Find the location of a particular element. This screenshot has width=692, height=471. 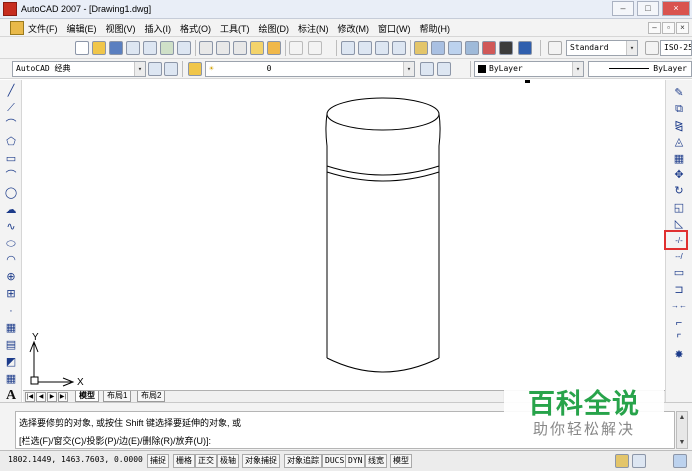

polyline-icon: ⌒ is located at coordinates (11, 125).